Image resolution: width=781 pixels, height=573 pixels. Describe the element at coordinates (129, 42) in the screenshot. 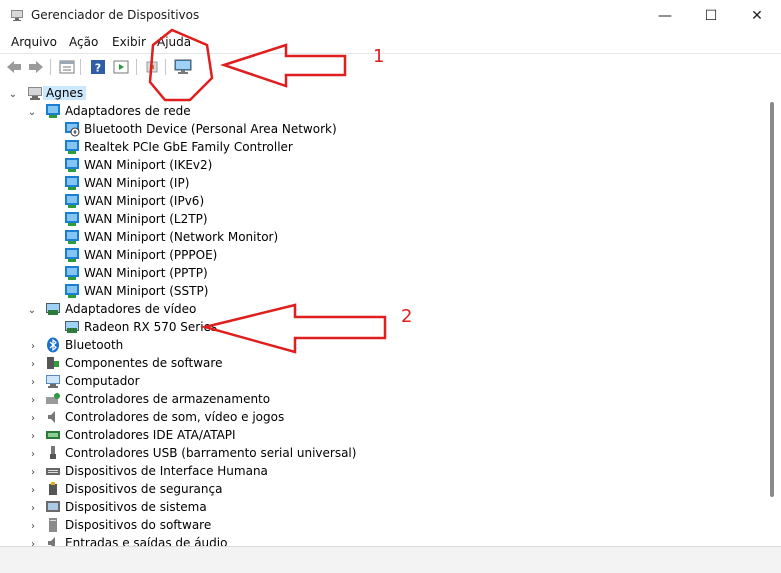

I see `menu-exibir: Exibir` at that location.